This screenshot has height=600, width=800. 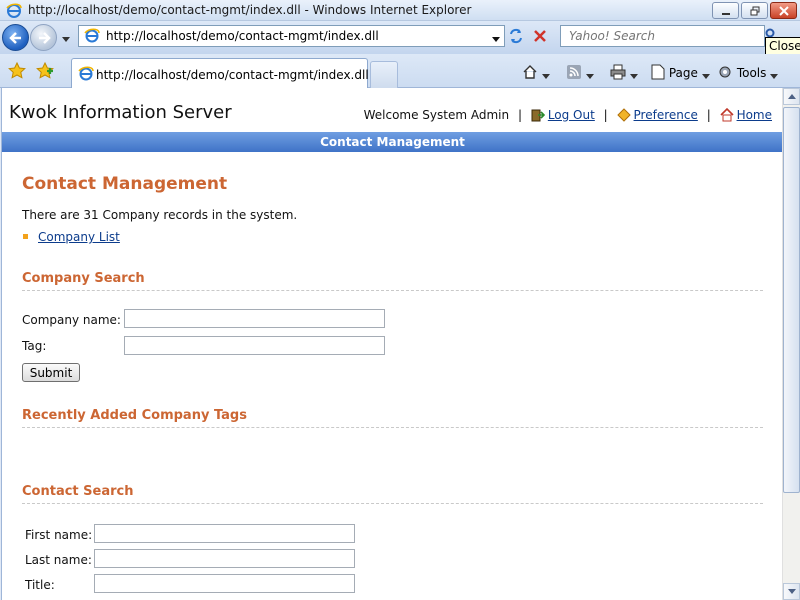 I want to click on bullet-icon, so click(x=25, y=236).